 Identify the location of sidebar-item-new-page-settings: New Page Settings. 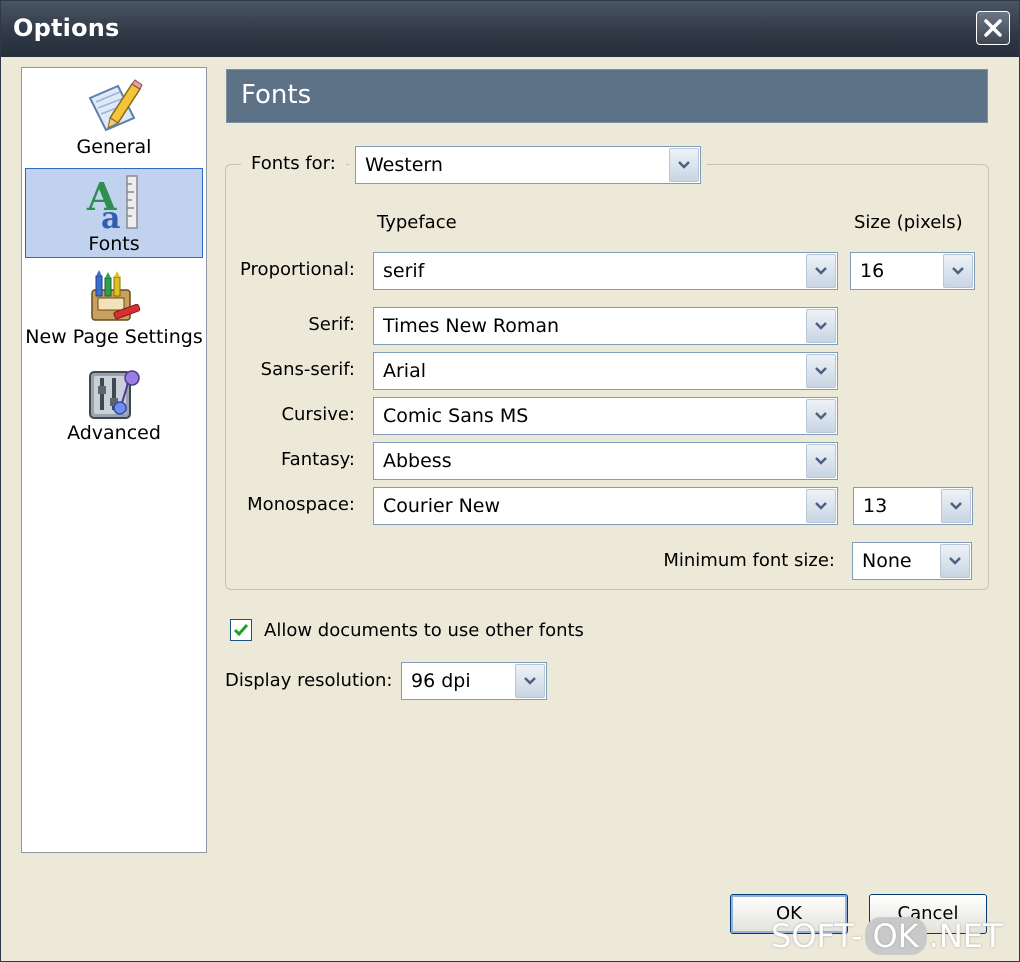
(114, 308).